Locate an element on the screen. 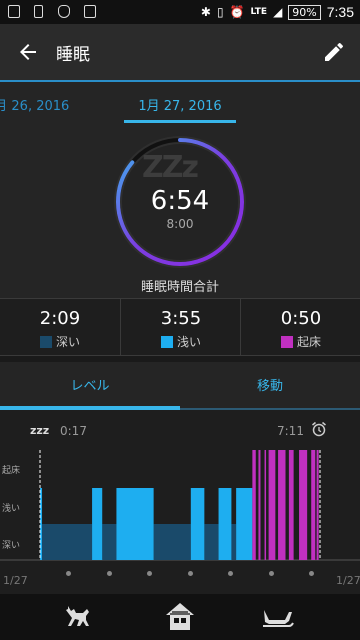  date-selector: 1月 26, 2016 1月 27, 2016 is located at coordinates (180, 103).